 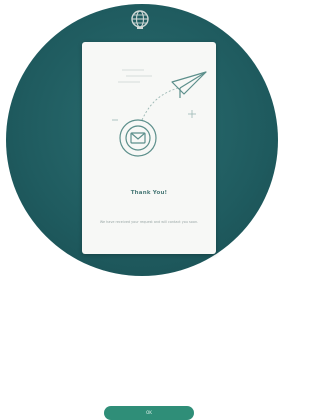 What do you see at coordinates (160, 104) in the screenshot?
I see `flight-path` at bounding box center [160, 104].